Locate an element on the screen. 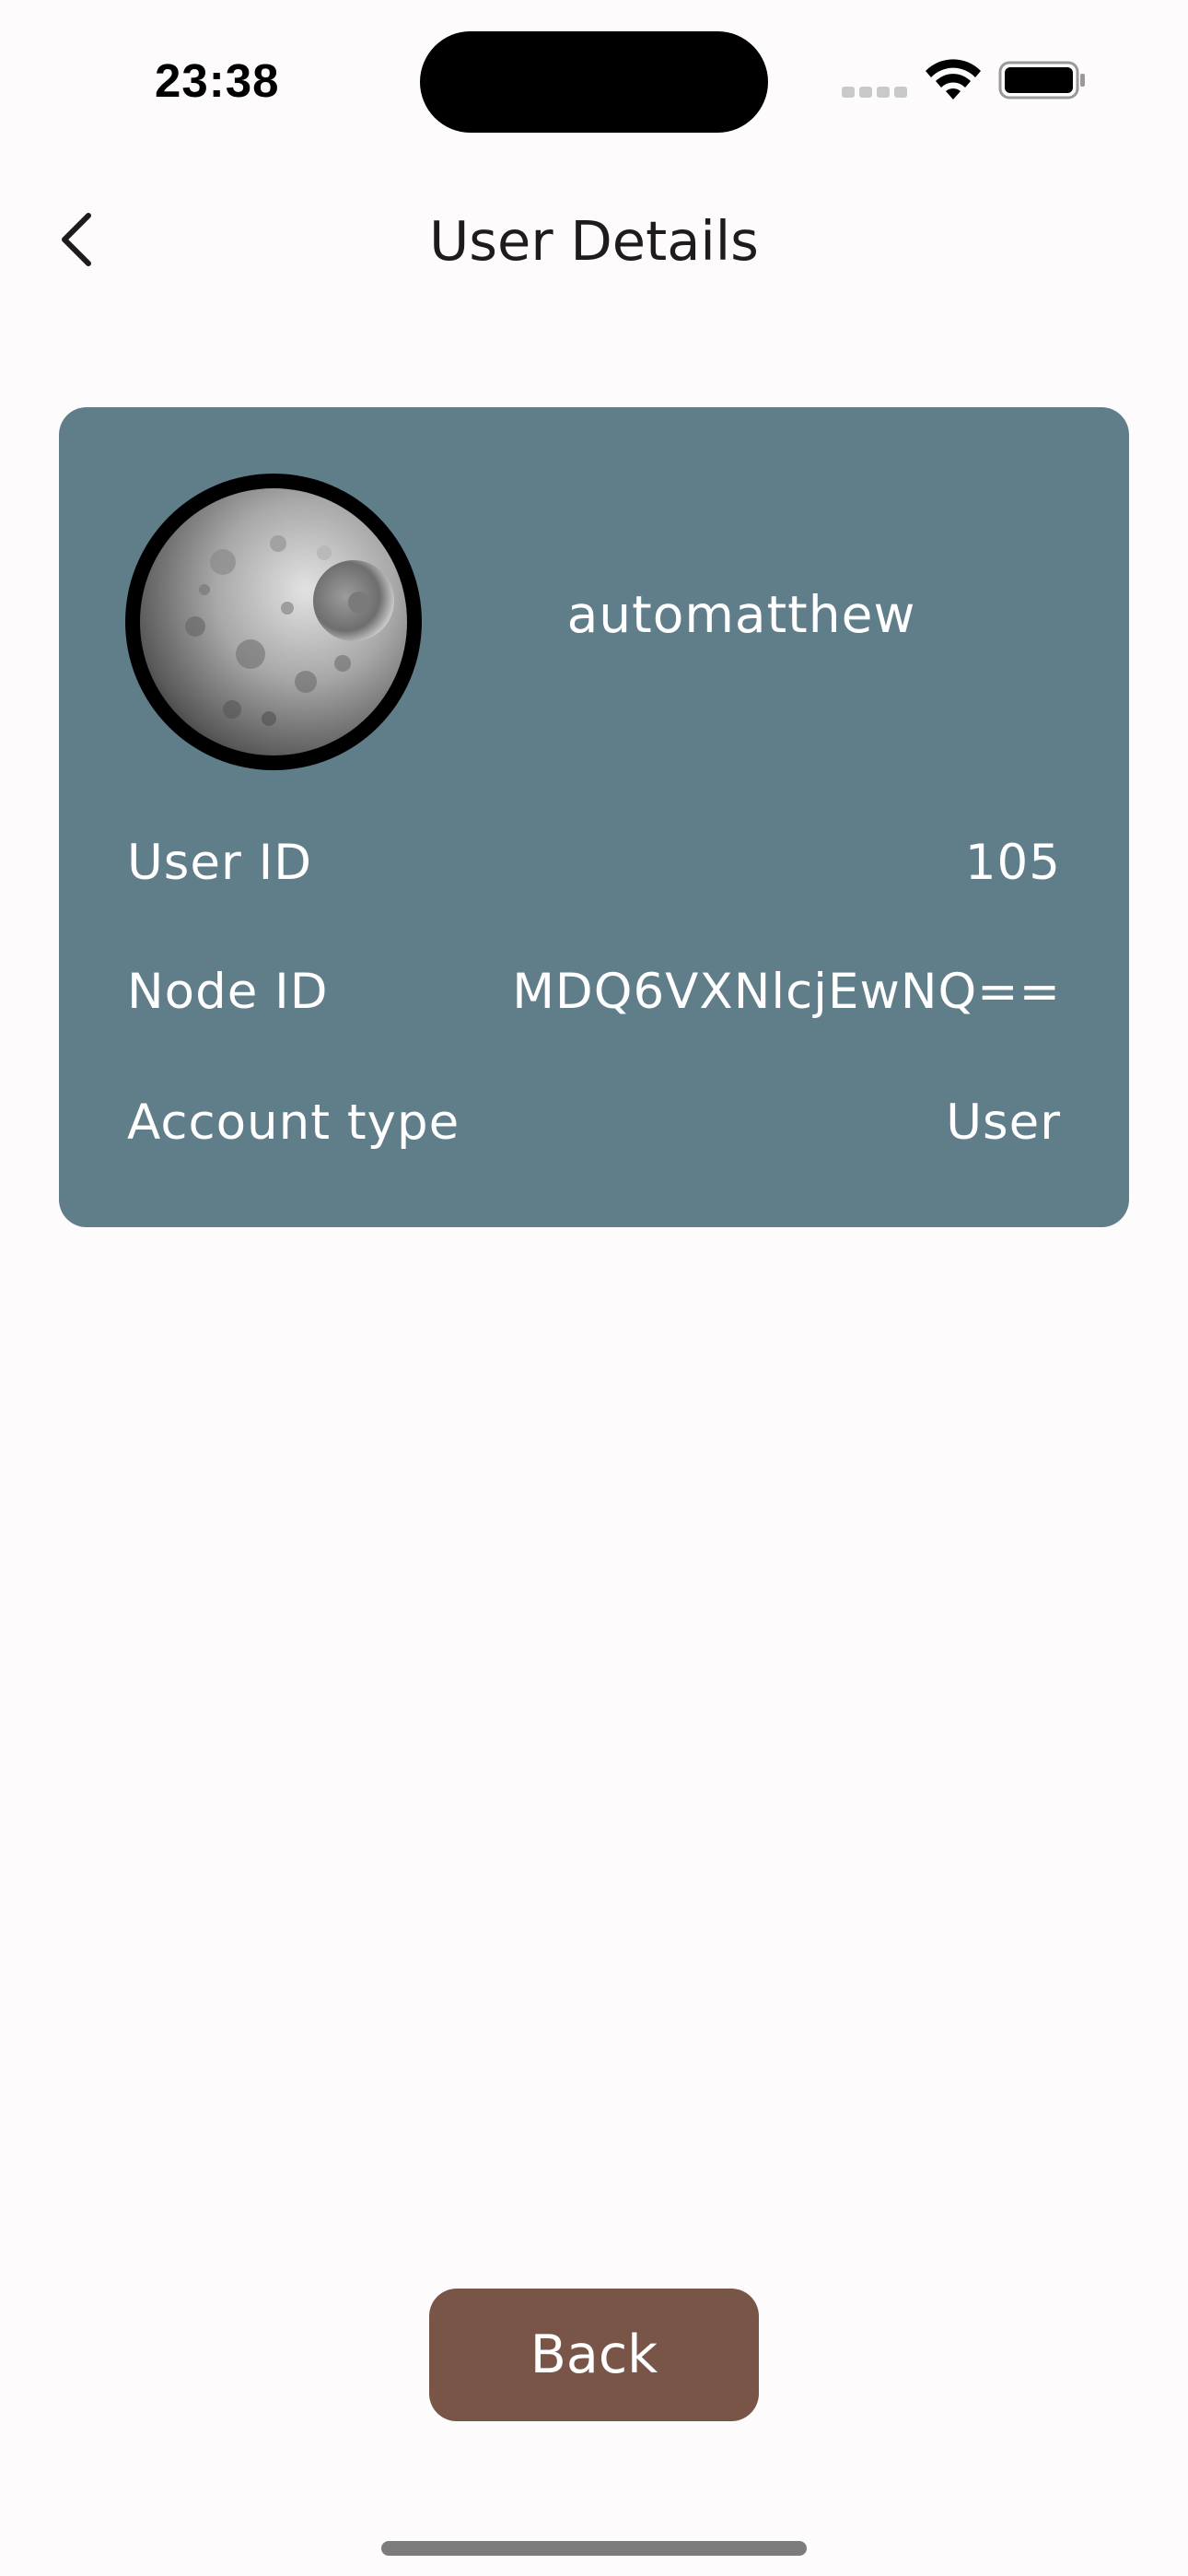 The height and width of the screenshot is (2576, 1188). detail-value: MDQ6VXNlcjEwNQ== is located at coordinates (787, 992).